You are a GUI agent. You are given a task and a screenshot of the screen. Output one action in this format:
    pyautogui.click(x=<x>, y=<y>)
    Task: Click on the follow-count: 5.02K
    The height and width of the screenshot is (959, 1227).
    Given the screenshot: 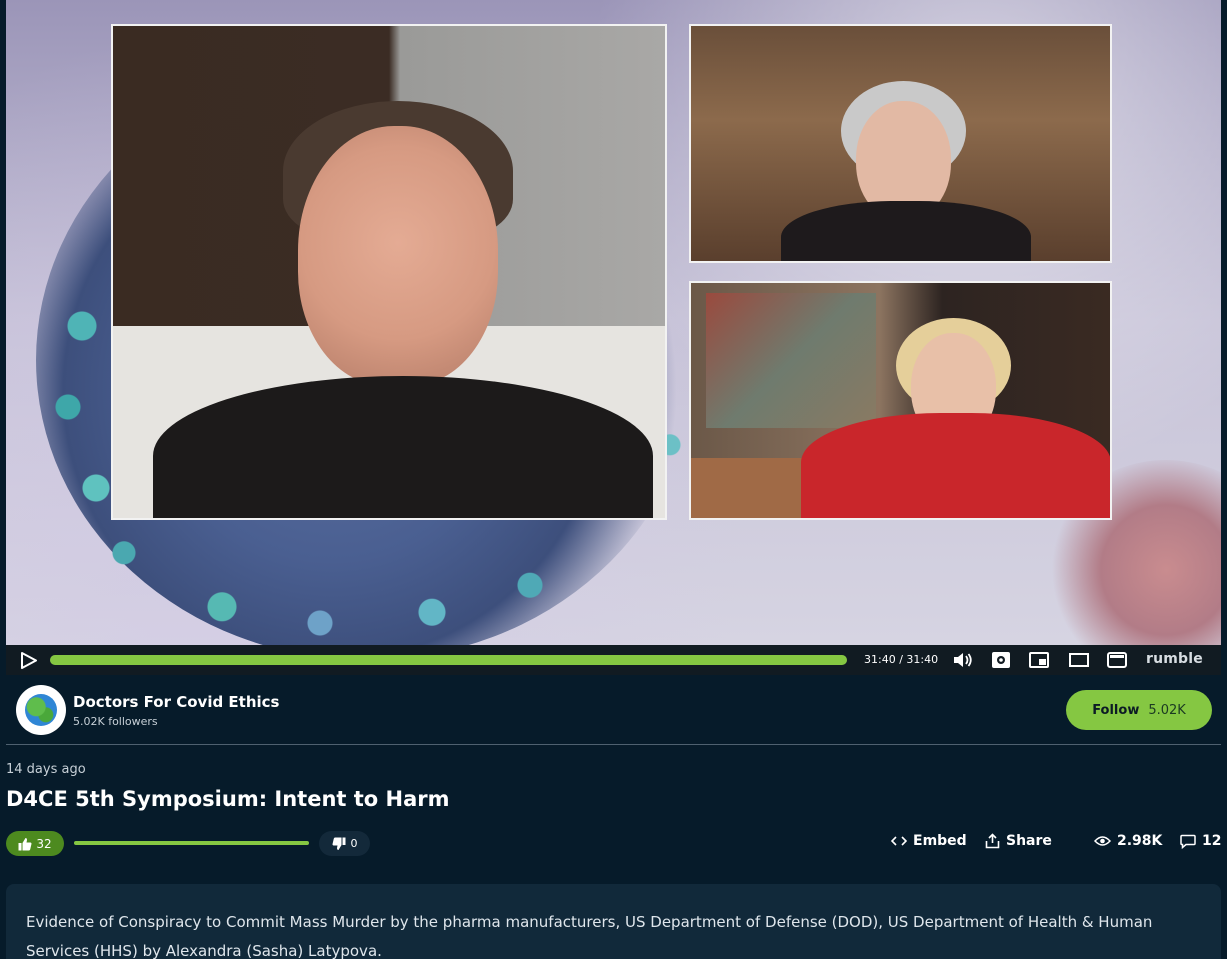 What is the action you would take?
    pyautogui.click(x=1167, y=710)
    